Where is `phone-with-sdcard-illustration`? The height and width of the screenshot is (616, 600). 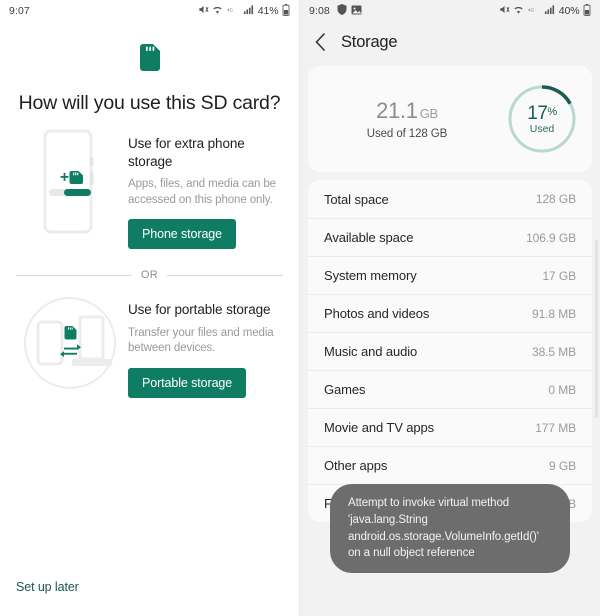 phone-with-sdcard-illustration is located at coordinates (70, 181).